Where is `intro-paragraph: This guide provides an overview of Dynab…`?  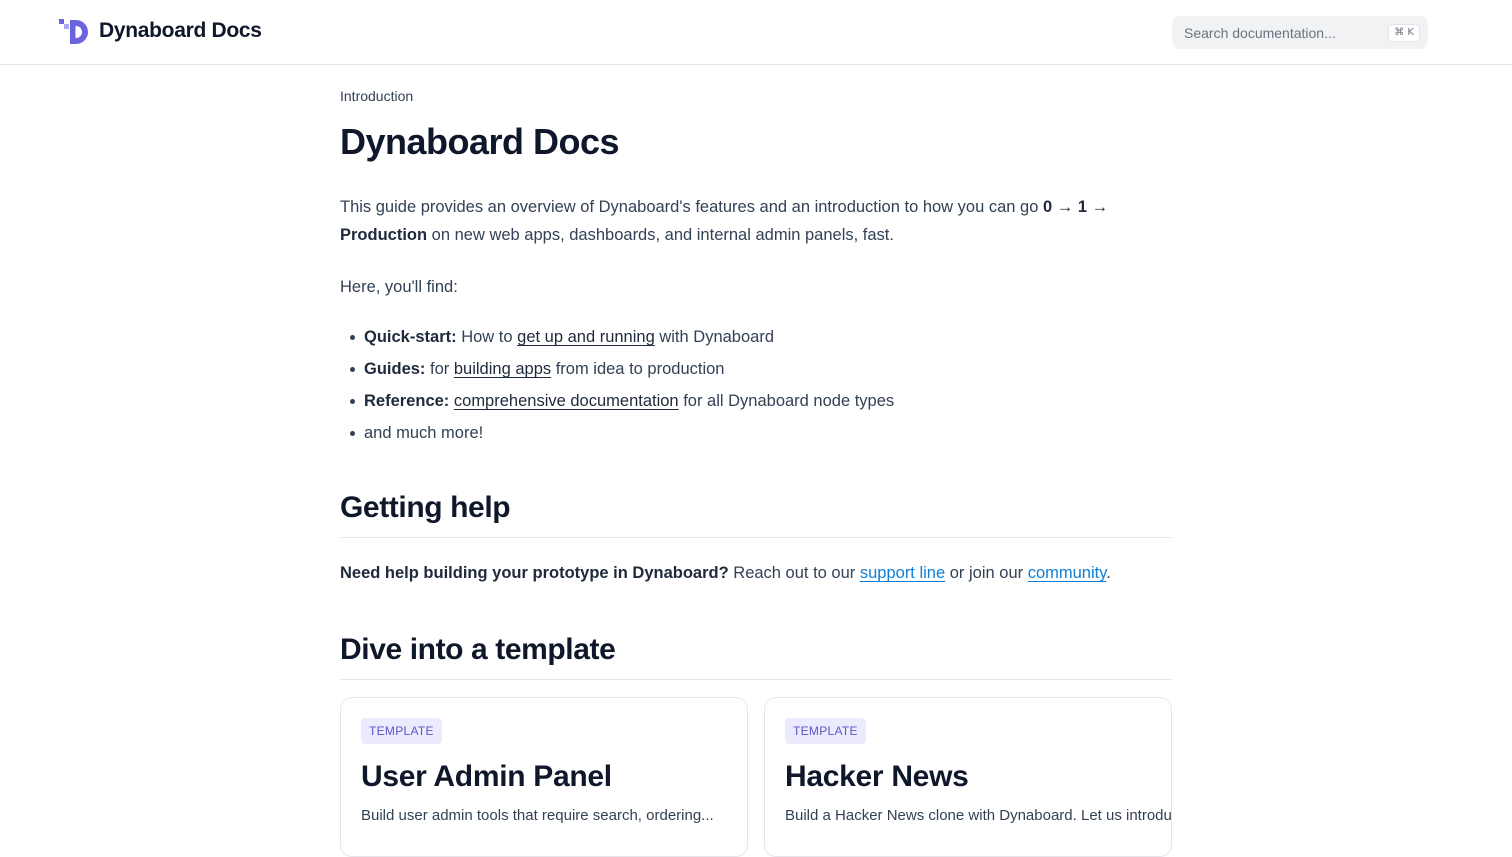
intro-paragraph: This guide provides an overview of Dynab… is located at coordinates (756, 221).